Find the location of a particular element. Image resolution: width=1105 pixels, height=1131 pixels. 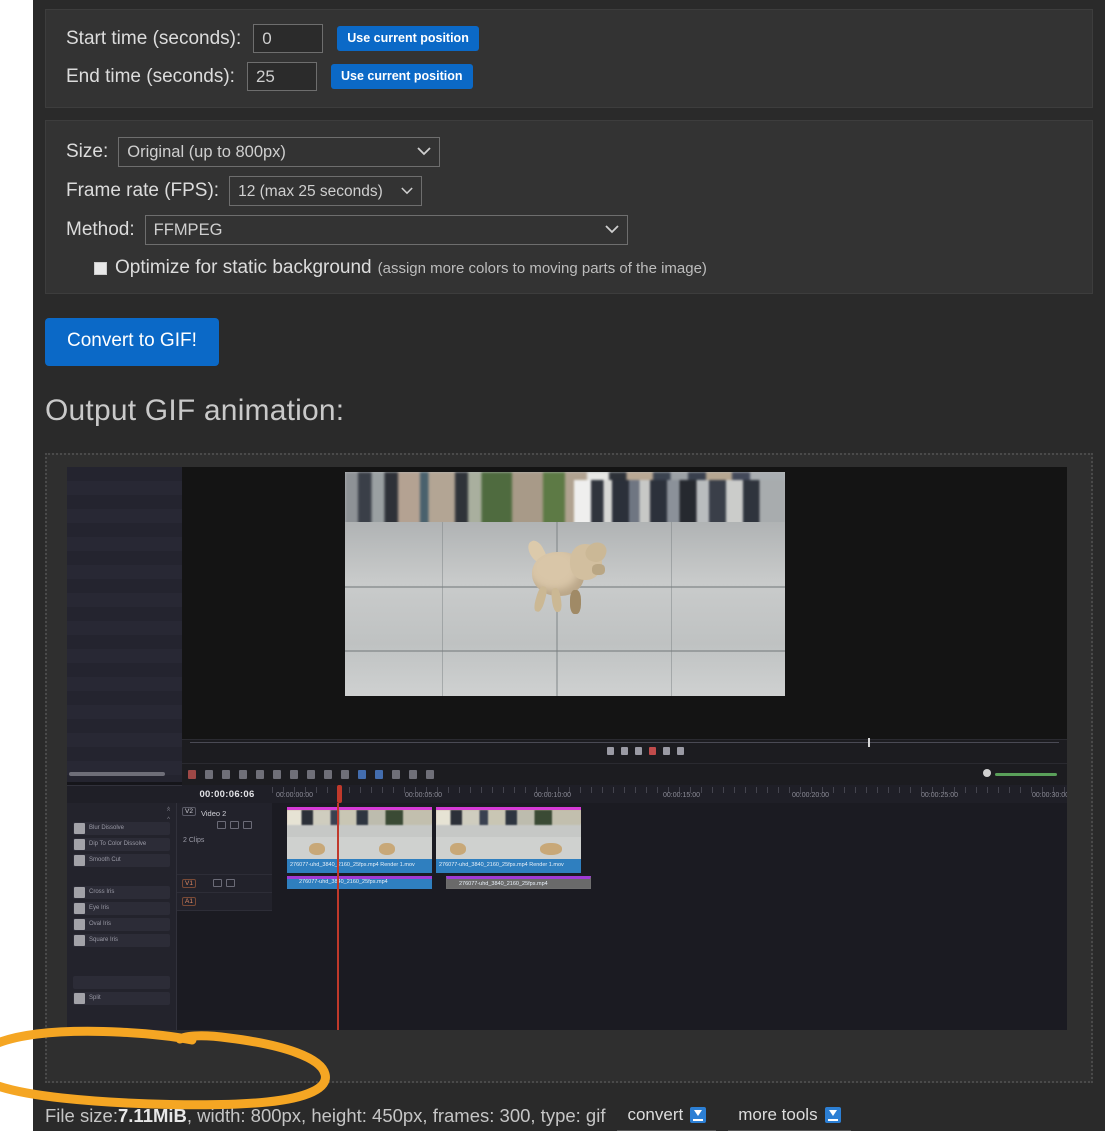

lock-icon is located at coordinates (345, 774).